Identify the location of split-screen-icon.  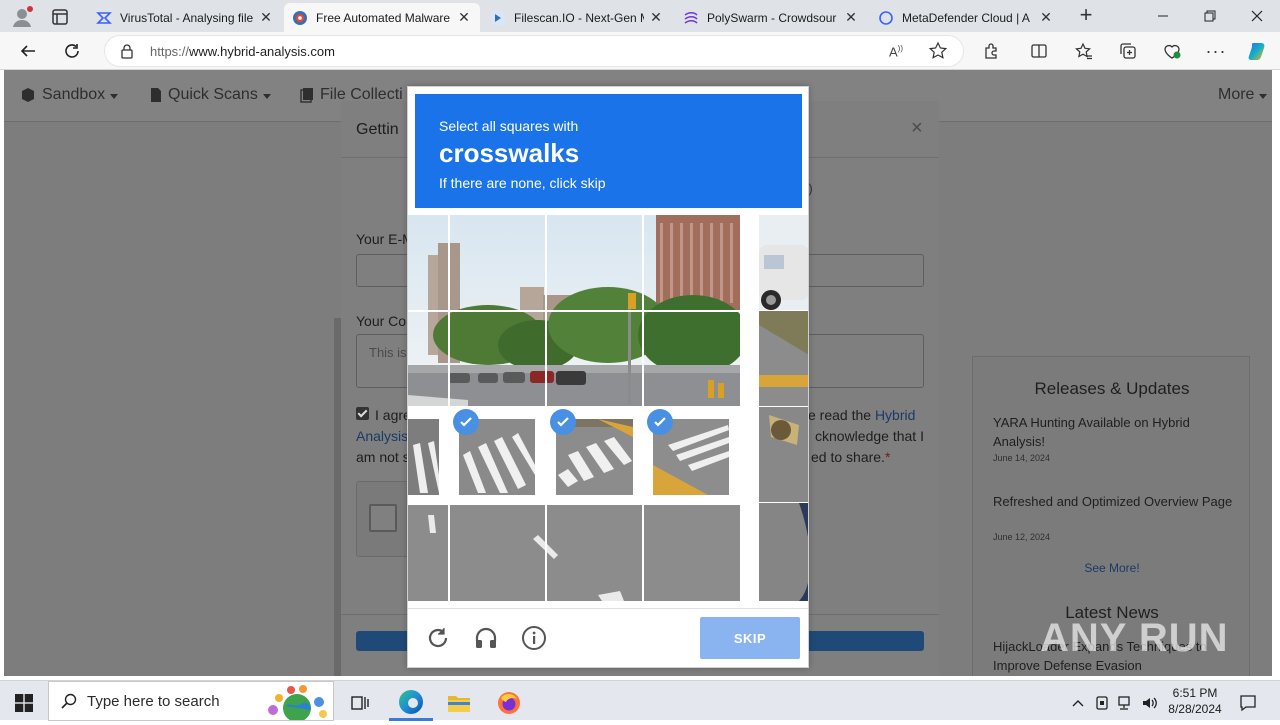
(1039, 51).